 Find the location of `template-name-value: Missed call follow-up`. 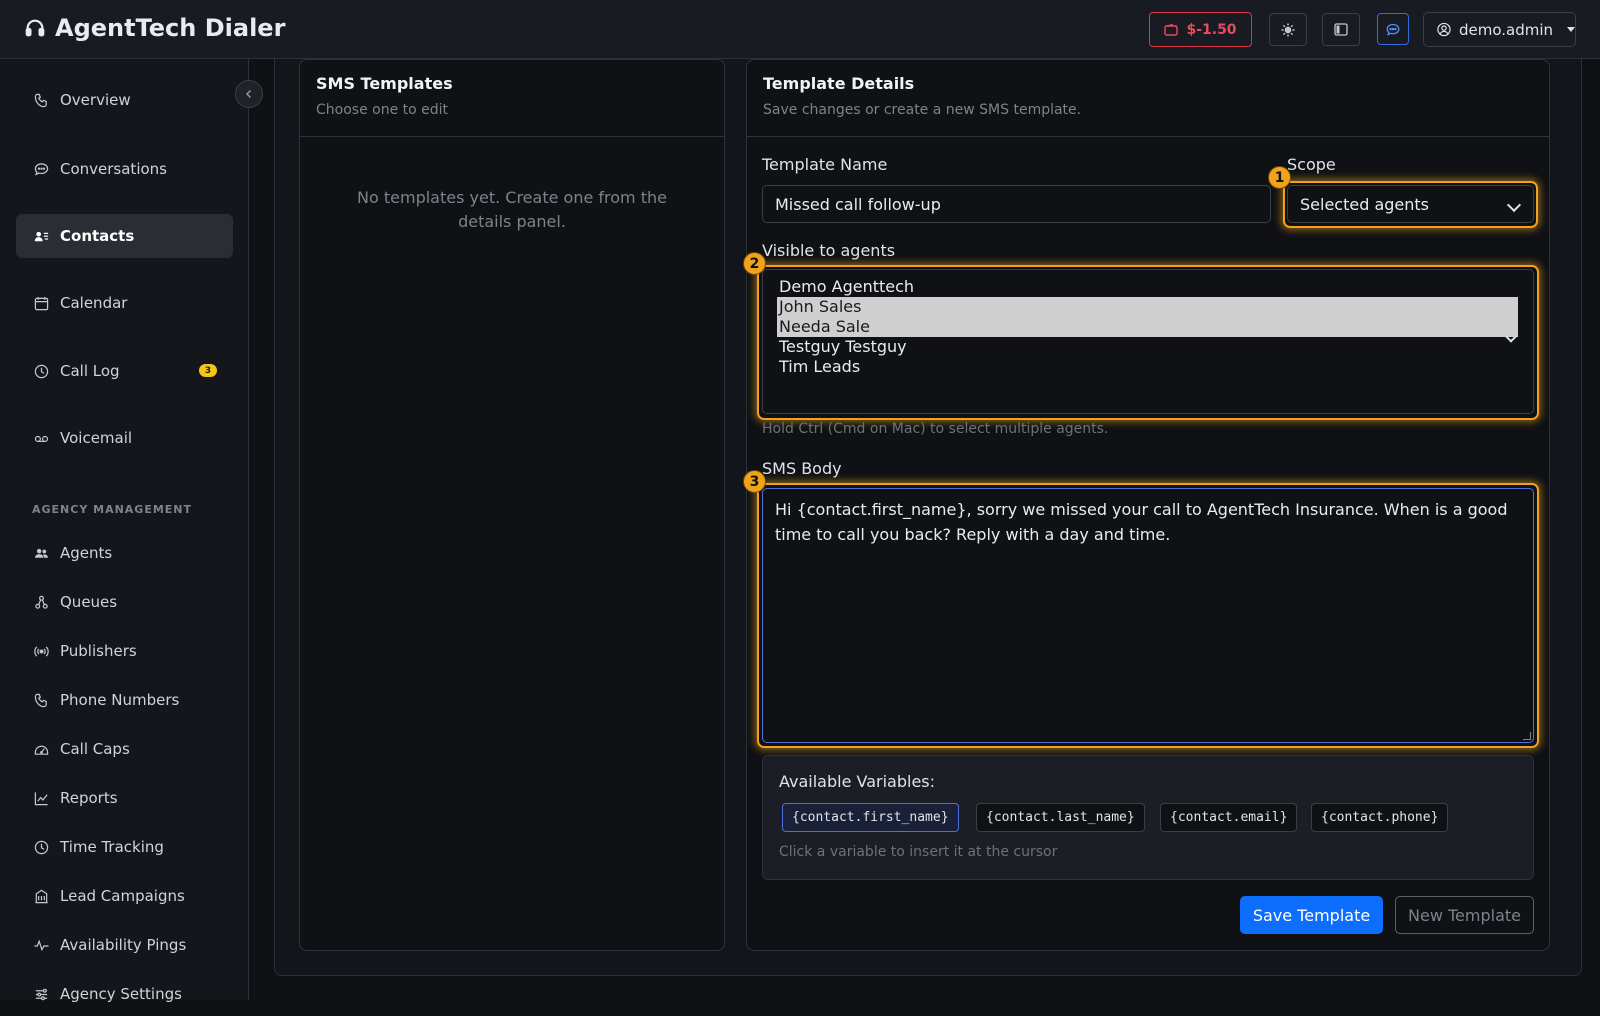

template-name-value: Missed call follow-up is located at coordinates (858, 204).